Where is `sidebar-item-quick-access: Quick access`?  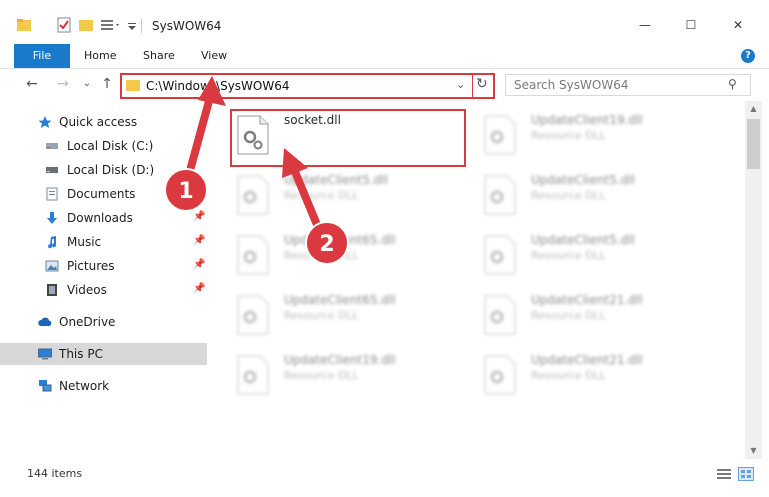 sidebar-item-quick-access: Quick access is located at coordinates (103, 122).